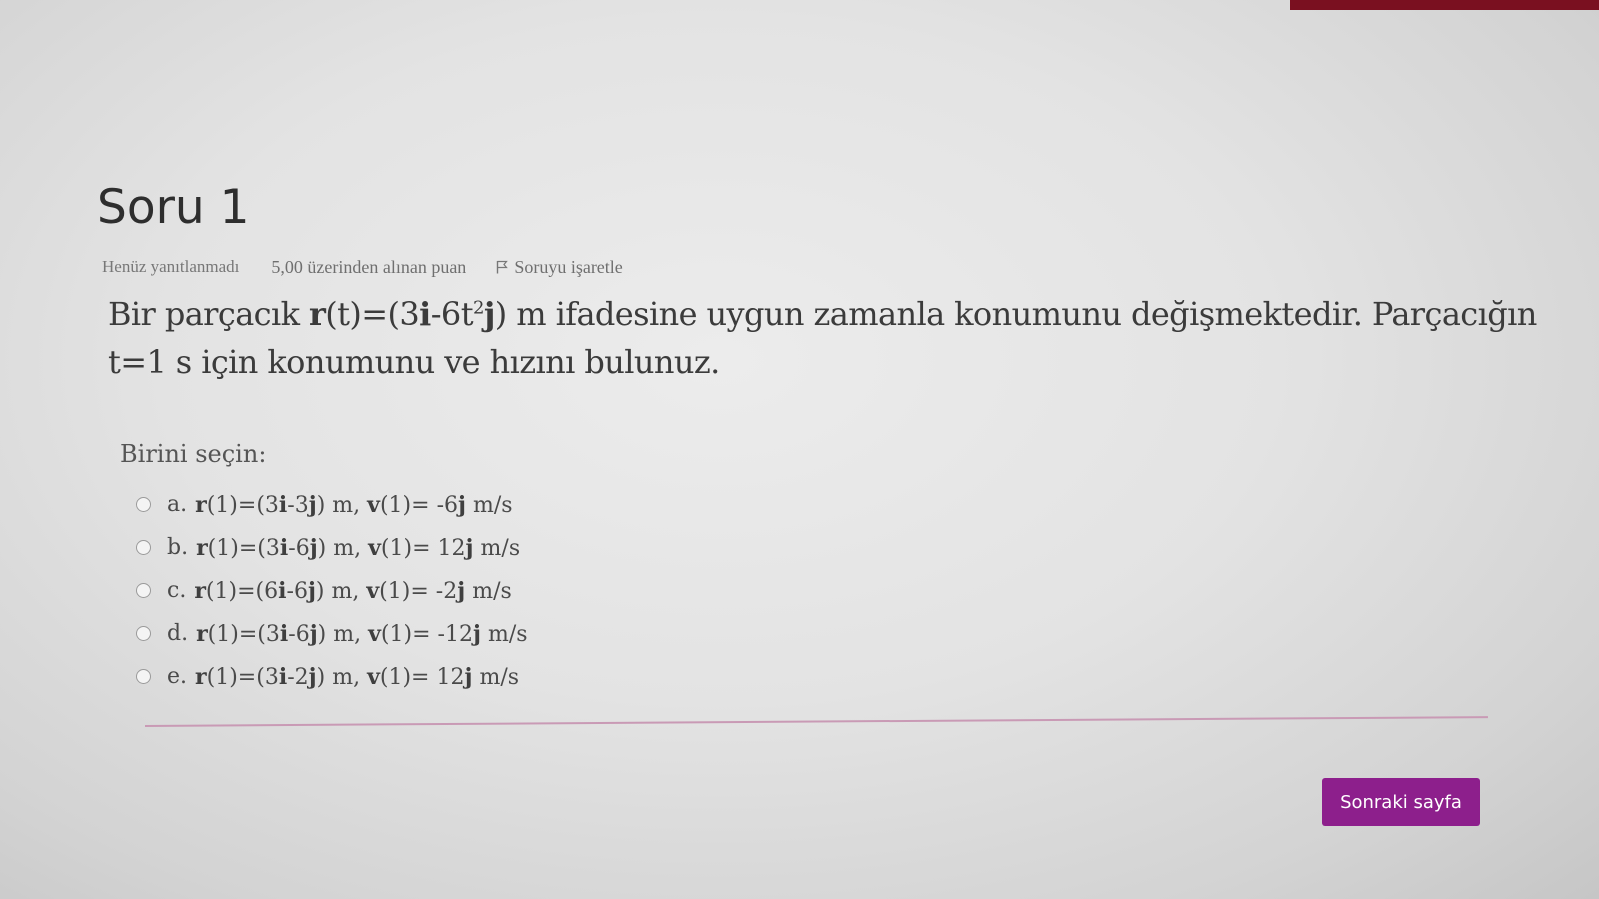 Image resolution: width=1599 pixels, height=899 pixels. What do you see at coordinates (425, 314) in the screenshot?
I see `unit-vector-i: i` at bounding box center [425, 314].